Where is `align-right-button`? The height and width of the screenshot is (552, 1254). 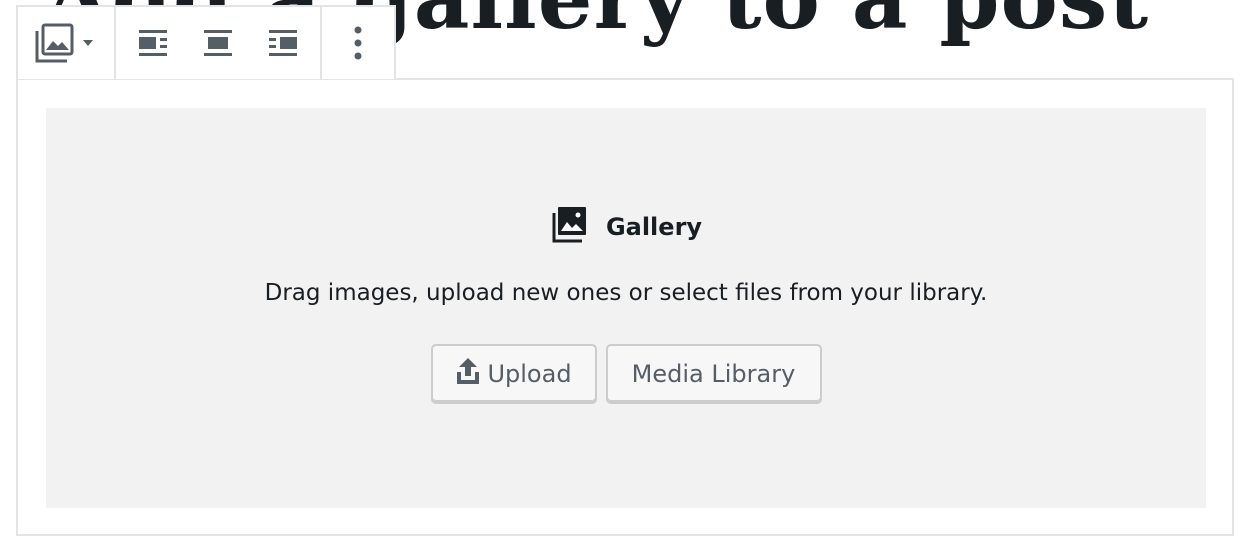 align-right-button is located at coordinates (283, 43).